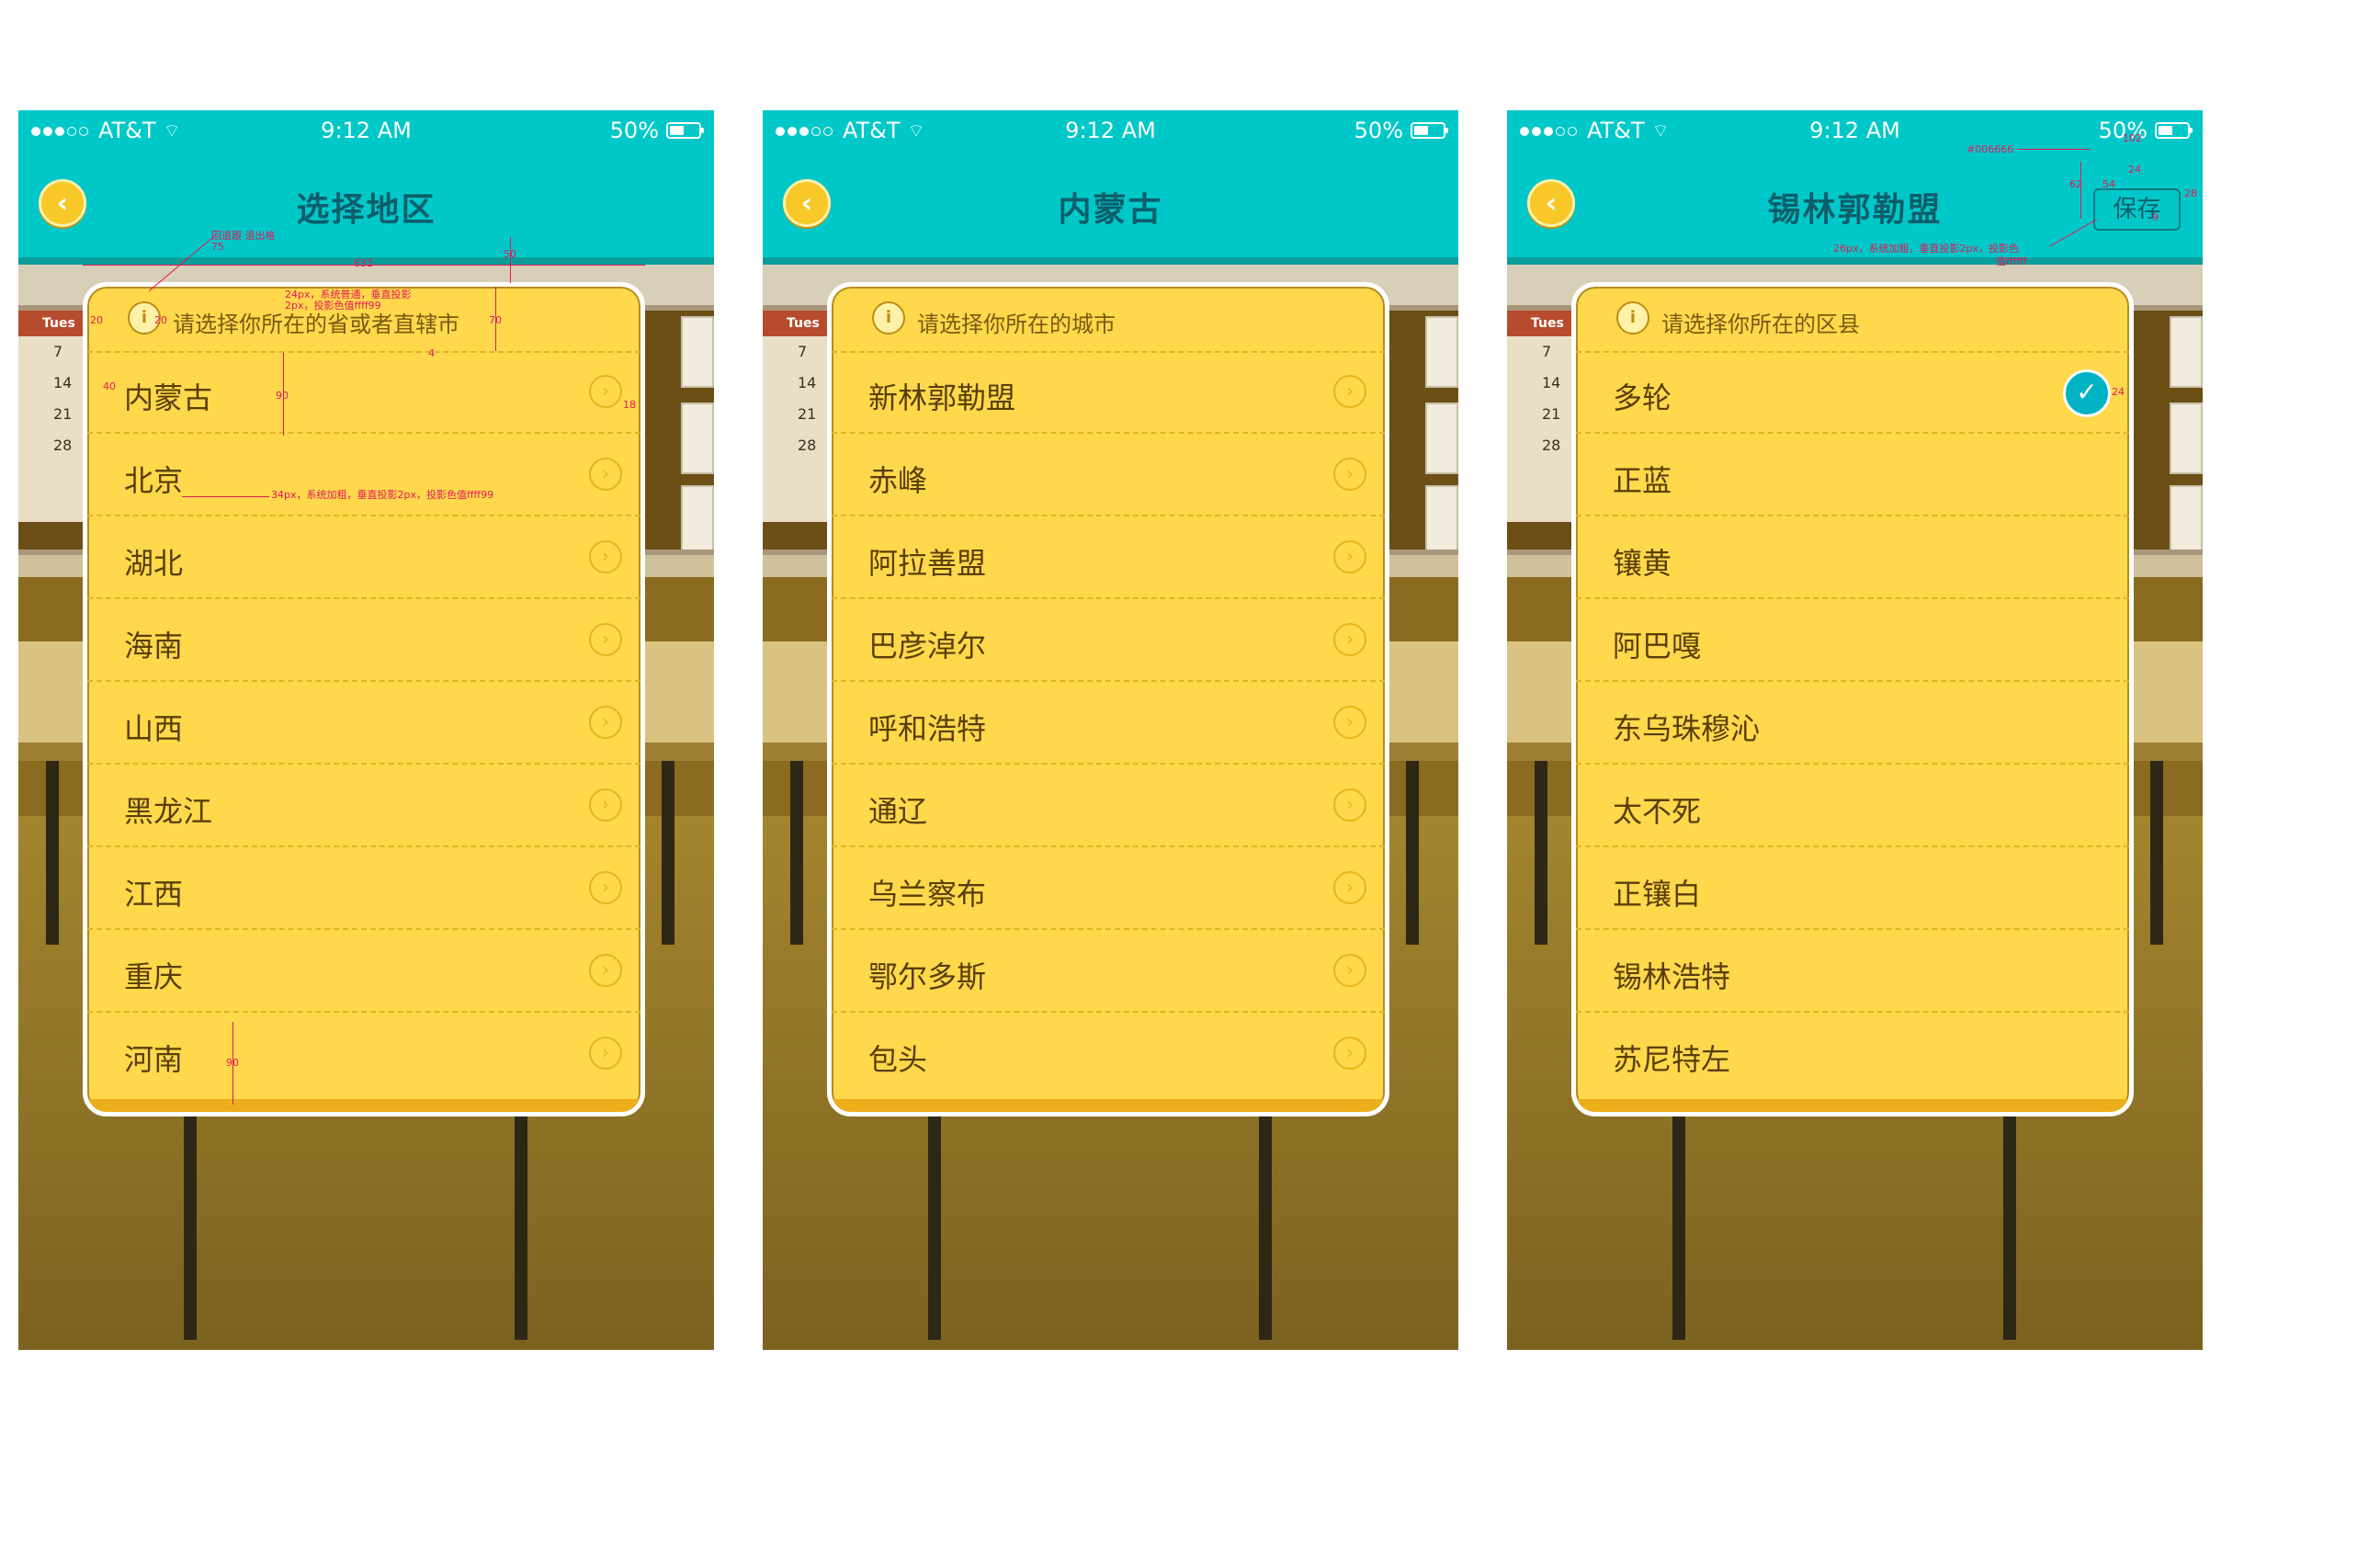 This screenshot has width=2380, height=1553. I want to click on list-item: 太不死, so click(1852, 806).